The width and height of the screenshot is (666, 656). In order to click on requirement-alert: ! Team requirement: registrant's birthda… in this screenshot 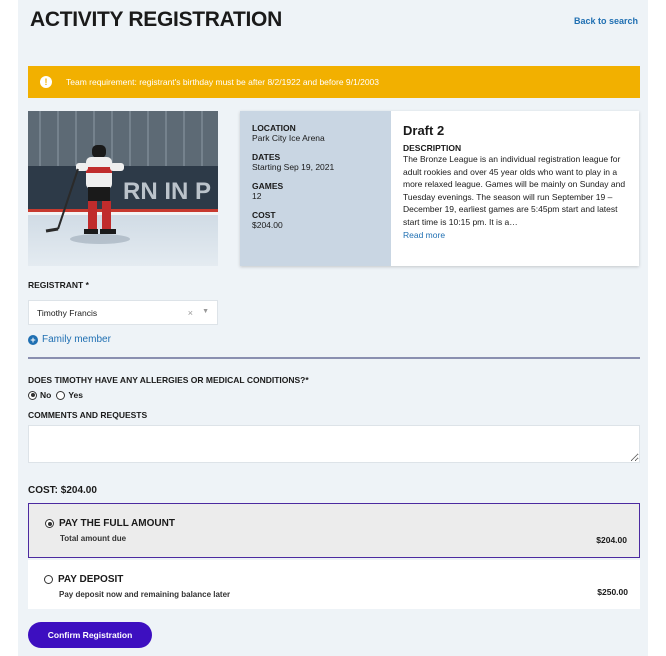, I will do `click(334, 82)`.